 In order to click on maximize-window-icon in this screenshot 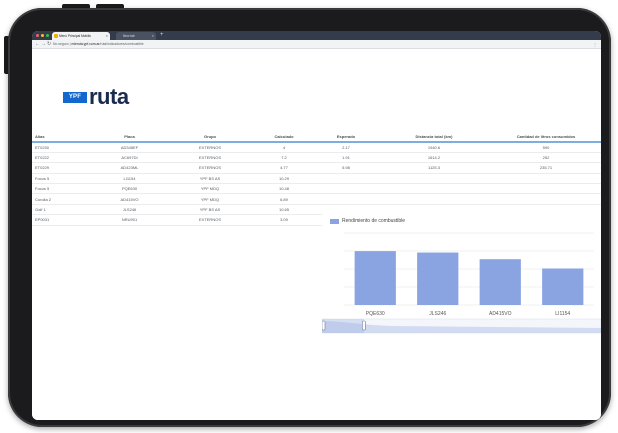, I will do `click(47, 35)`.